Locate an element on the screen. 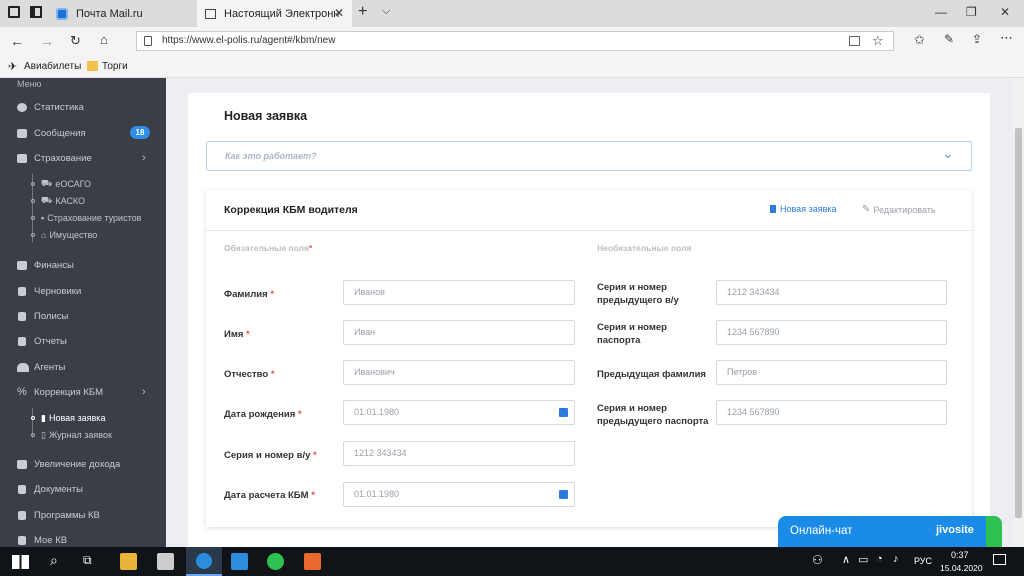  explorer-icon is located at coordinates (128, 561).